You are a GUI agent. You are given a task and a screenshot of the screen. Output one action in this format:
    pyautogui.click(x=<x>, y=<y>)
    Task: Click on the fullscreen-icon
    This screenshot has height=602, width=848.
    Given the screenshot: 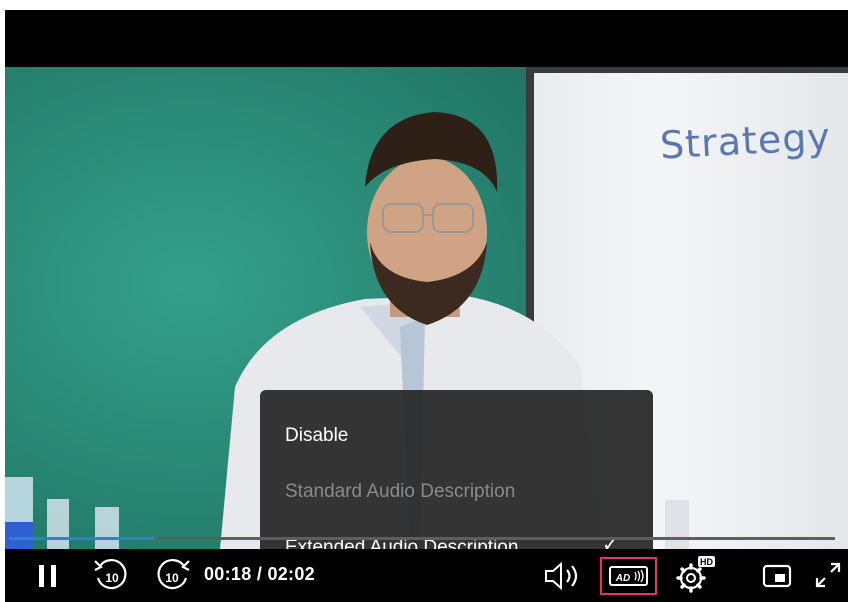 What is the action you would take?
    pyautogui.click(x=828, y=575)
    